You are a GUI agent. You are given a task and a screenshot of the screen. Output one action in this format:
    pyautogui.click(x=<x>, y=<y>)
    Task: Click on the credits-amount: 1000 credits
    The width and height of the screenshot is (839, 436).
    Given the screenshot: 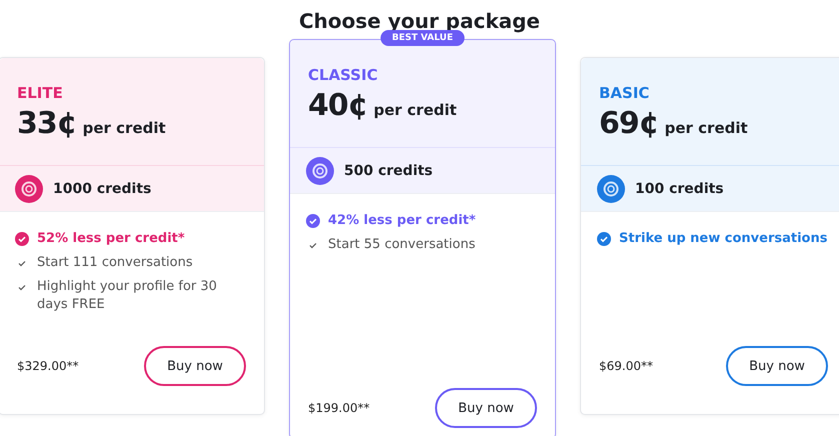 What is the action you would take?
    pyautogui.click(x=102, y=188)
    